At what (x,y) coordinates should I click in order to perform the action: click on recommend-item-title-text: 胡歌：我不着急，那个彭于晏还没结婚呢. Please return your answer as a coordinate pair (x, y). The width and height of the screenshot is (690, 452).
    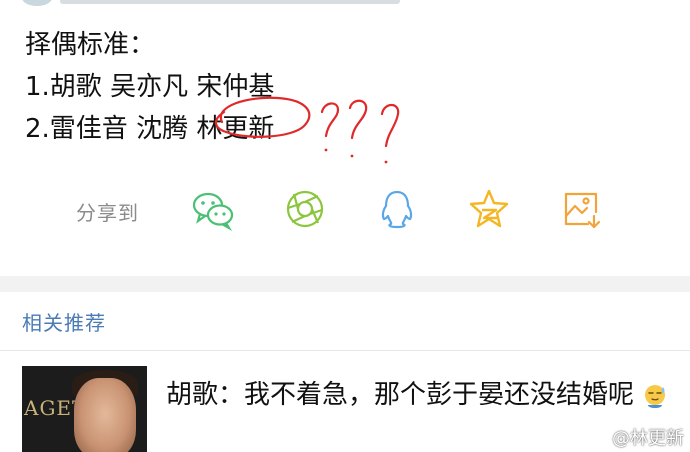
    Looking at the image, I should click on (400, 395).